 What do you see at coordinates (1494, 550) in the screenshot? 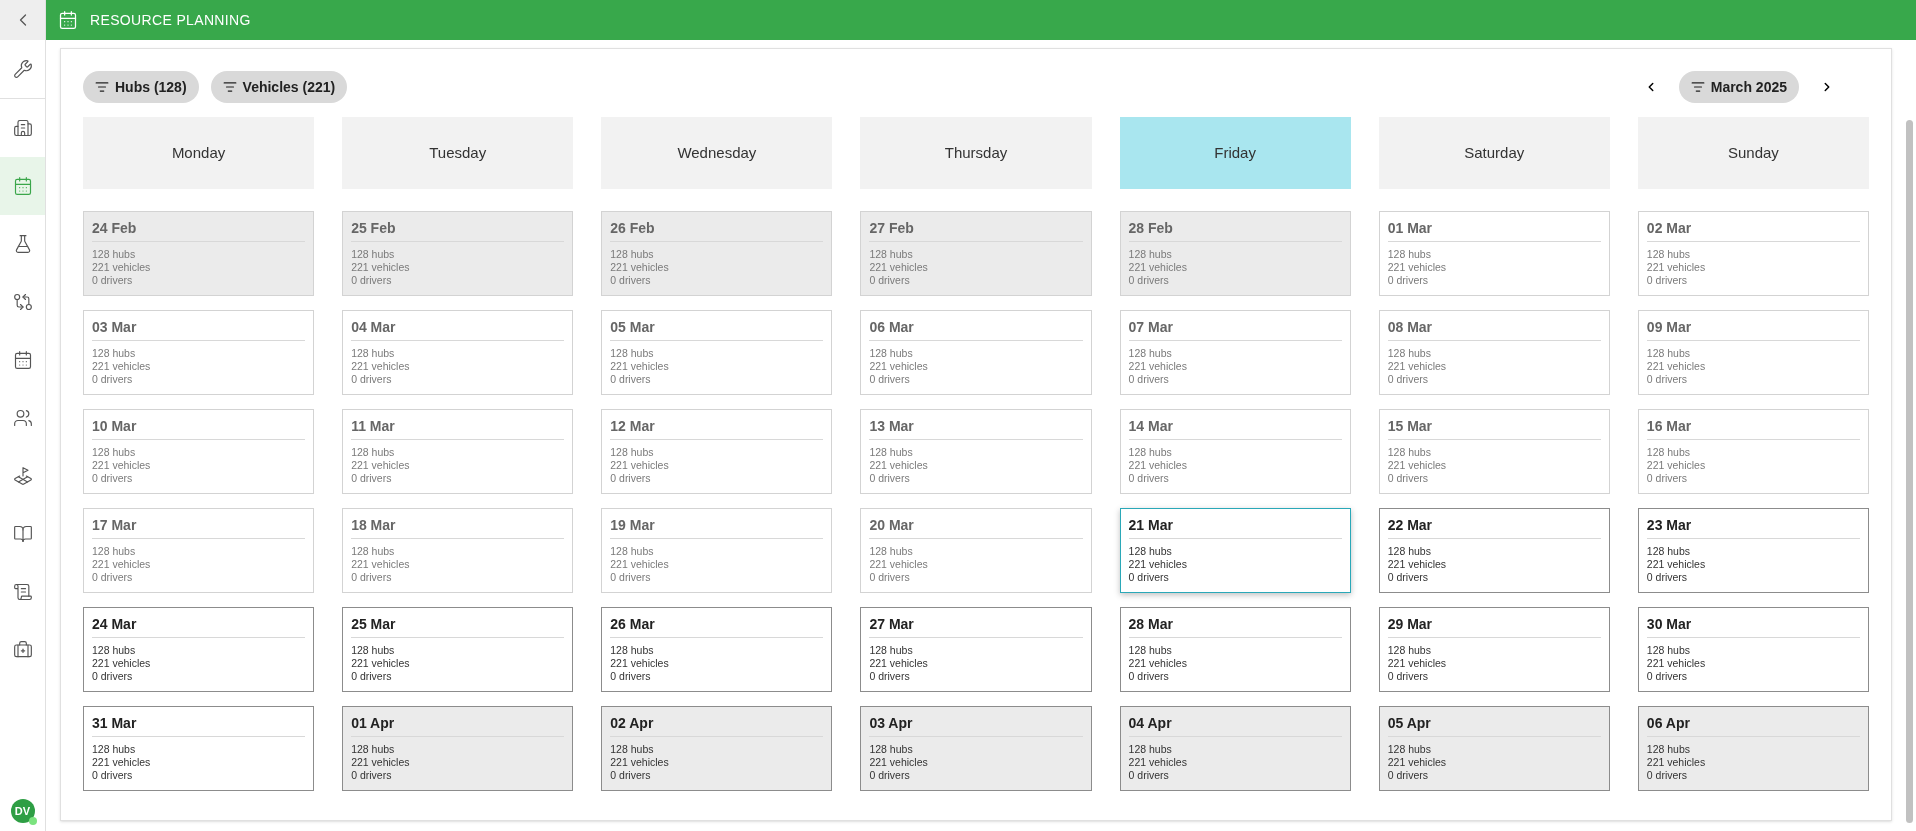
I see `day-card: 22 Mar 128 hubs 221 vehicles 0 drivers` at bounding box center [1494, 550].